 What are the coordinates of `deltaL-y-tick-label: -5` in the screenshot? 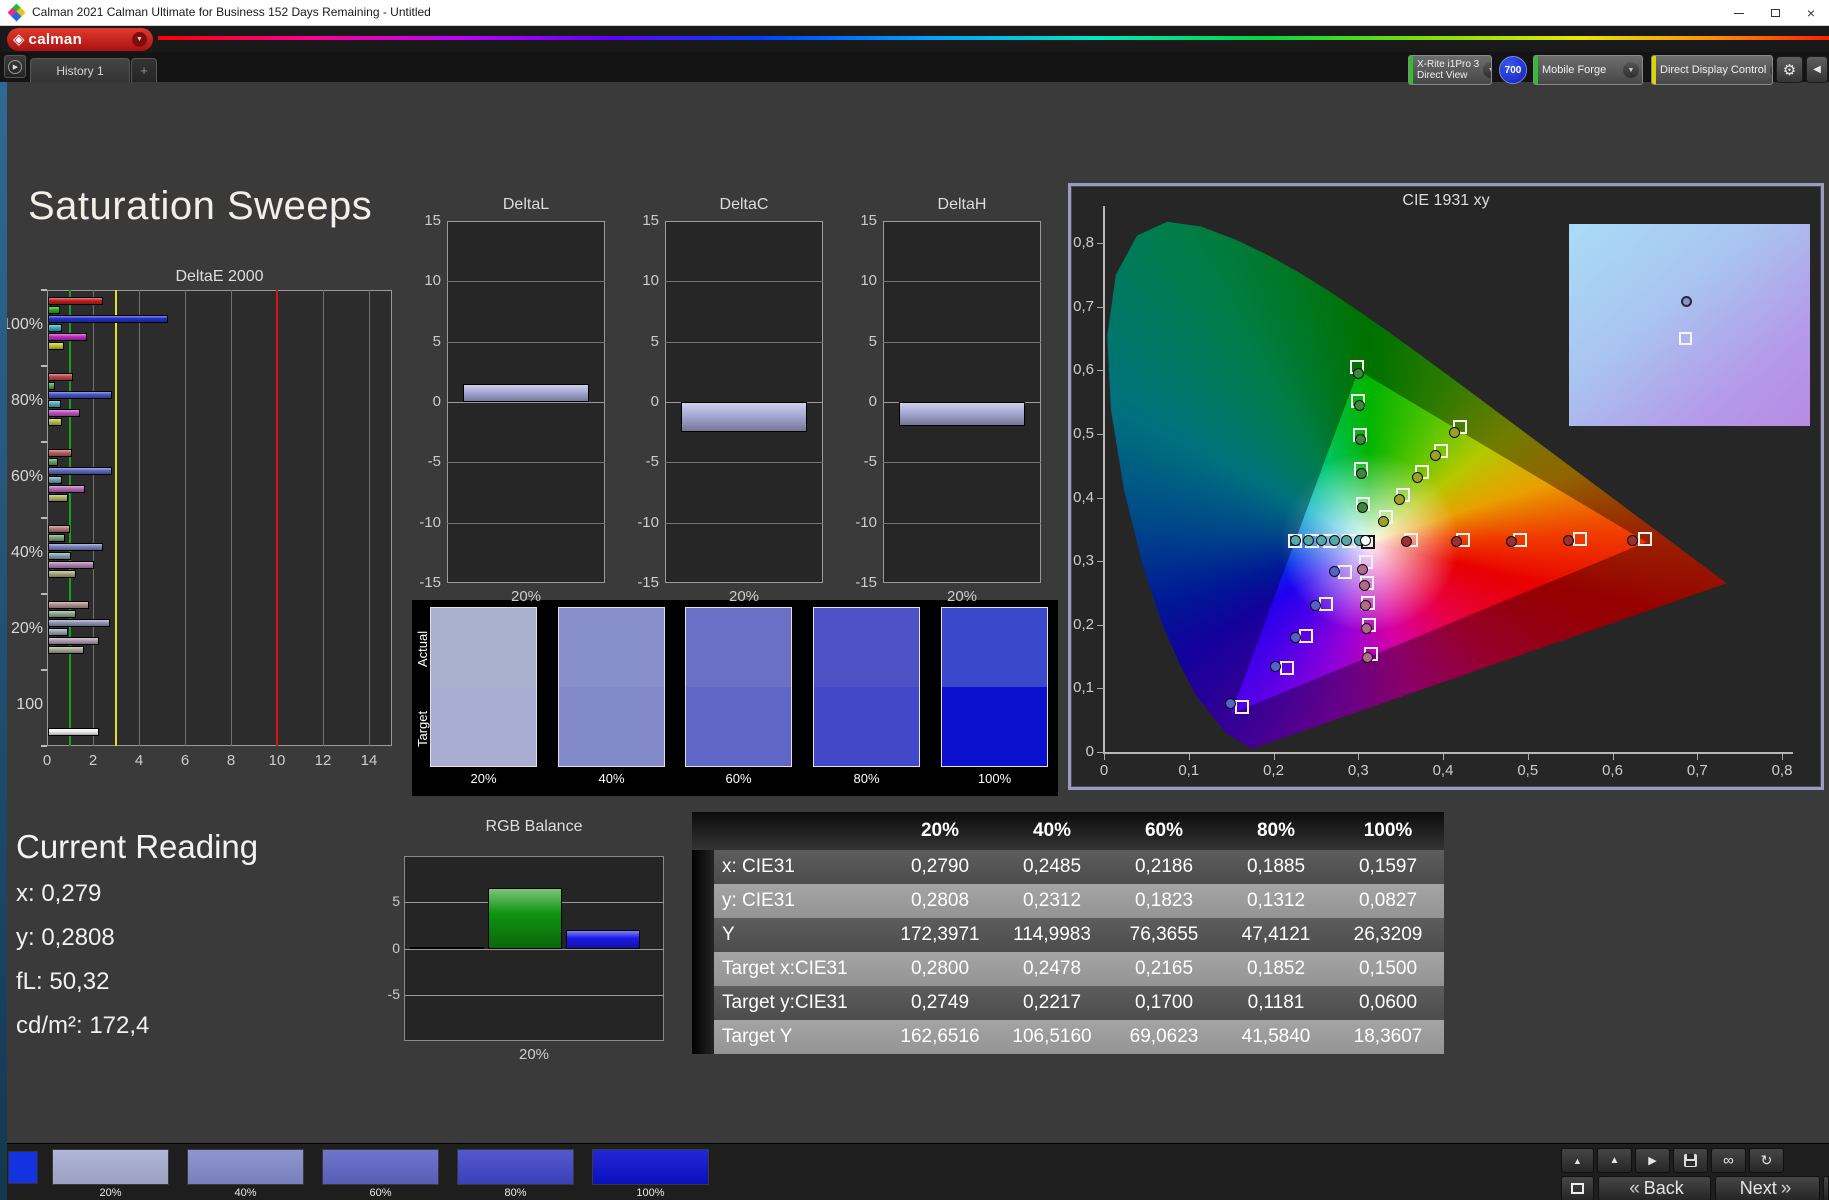 It's located at (434, 462).